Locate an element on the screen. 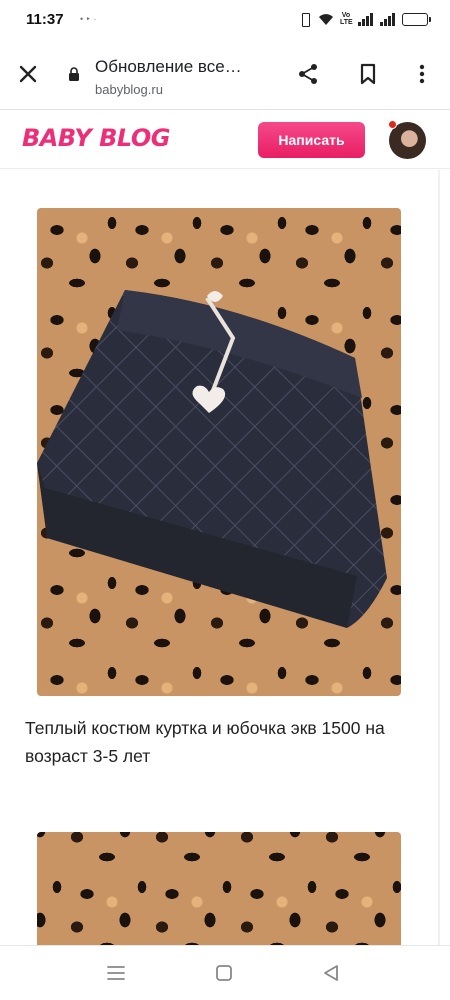 The image size is (450, 1000). status-bar: 11:37 • ‣ · Vo LTE is located at coordinates (225, 19).